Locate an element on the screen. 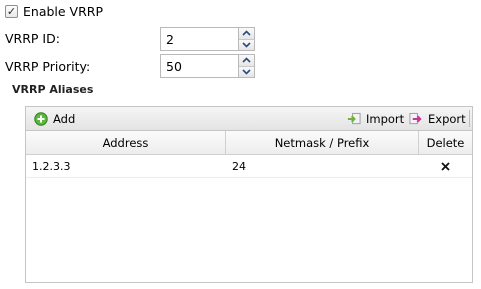 The width and height of the screenshot is (481, 289). vrrp-priority-decrement-button is located at coordinates (246, 71).